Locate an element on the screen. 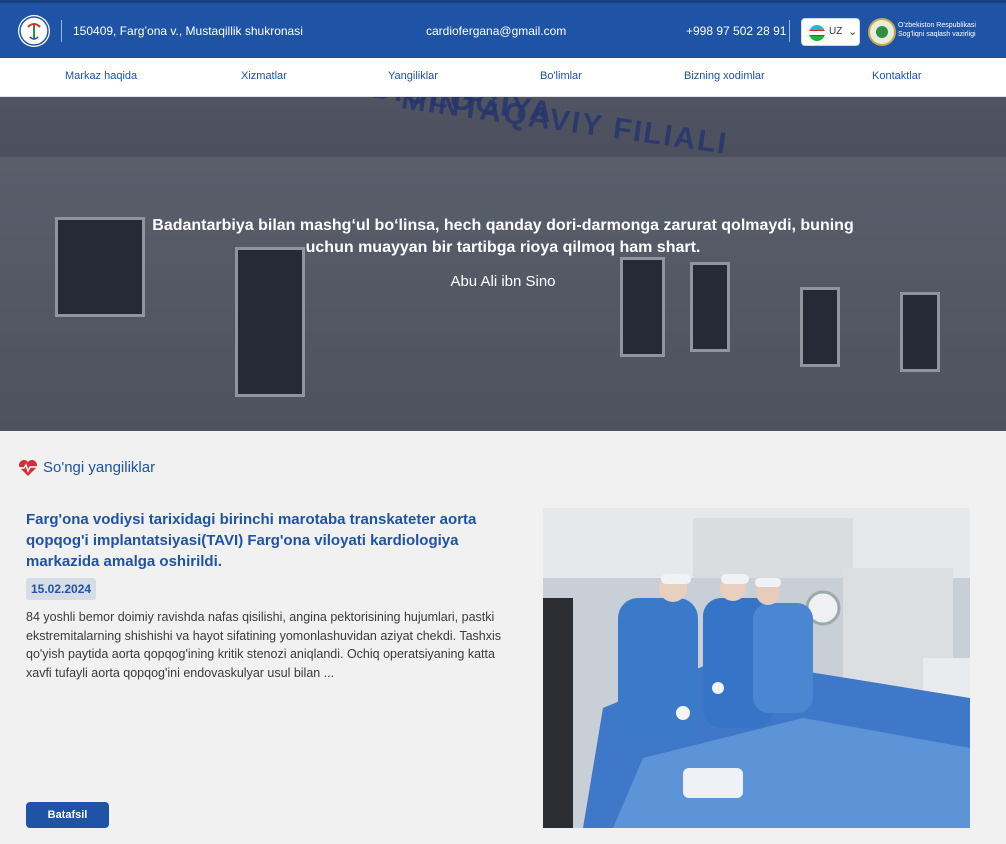 The image size is (1006, 844). heart-pulse-icon is located at coordinates (28, 468).